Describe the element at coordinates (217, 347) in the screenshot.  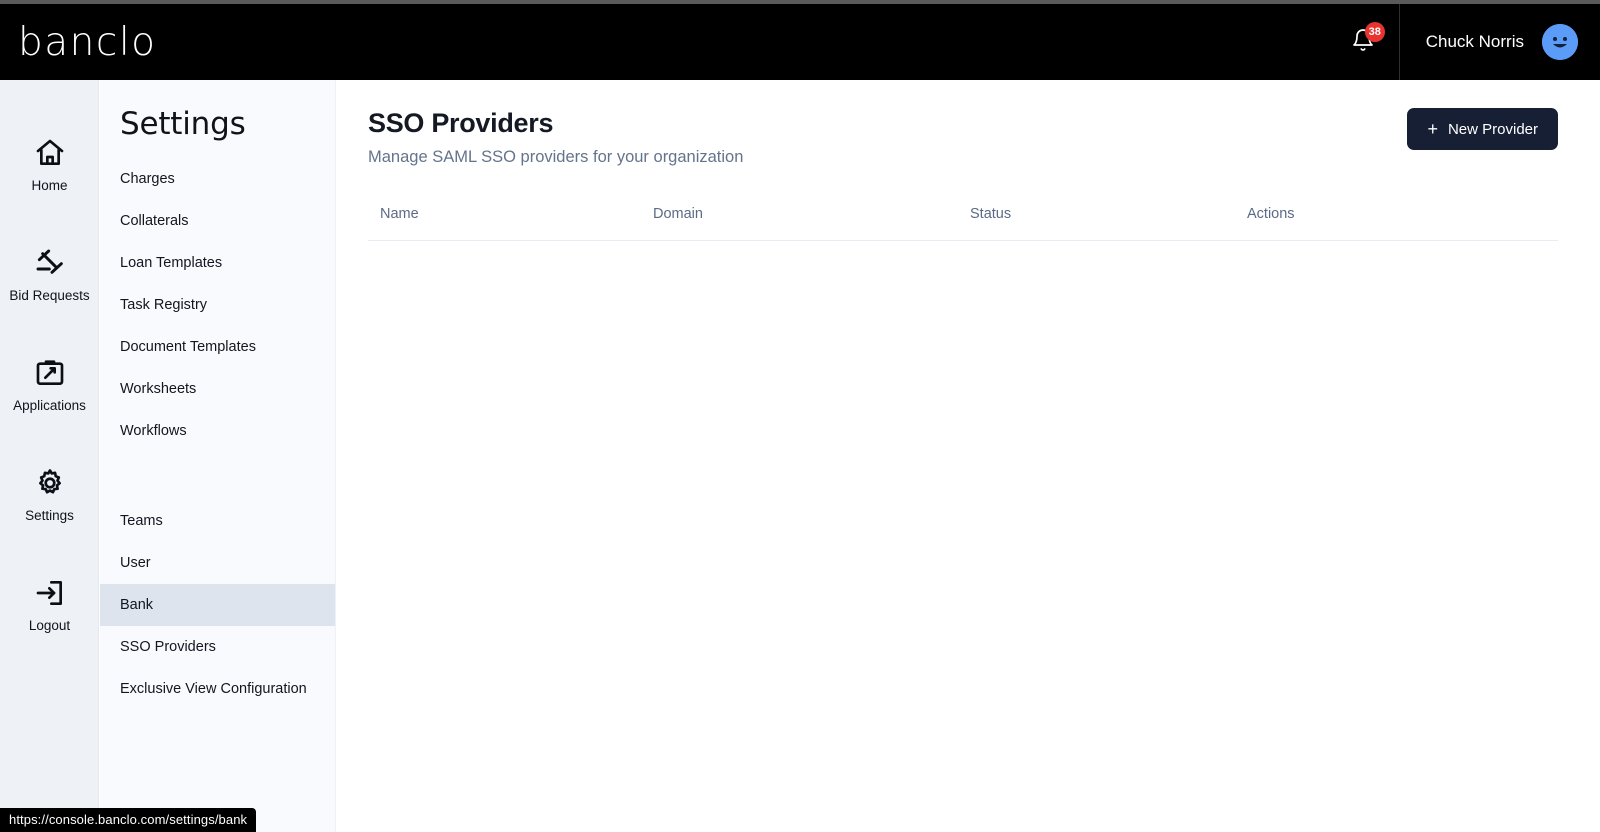
I see `submenu-item-document-templates: Document Templates` at that location.